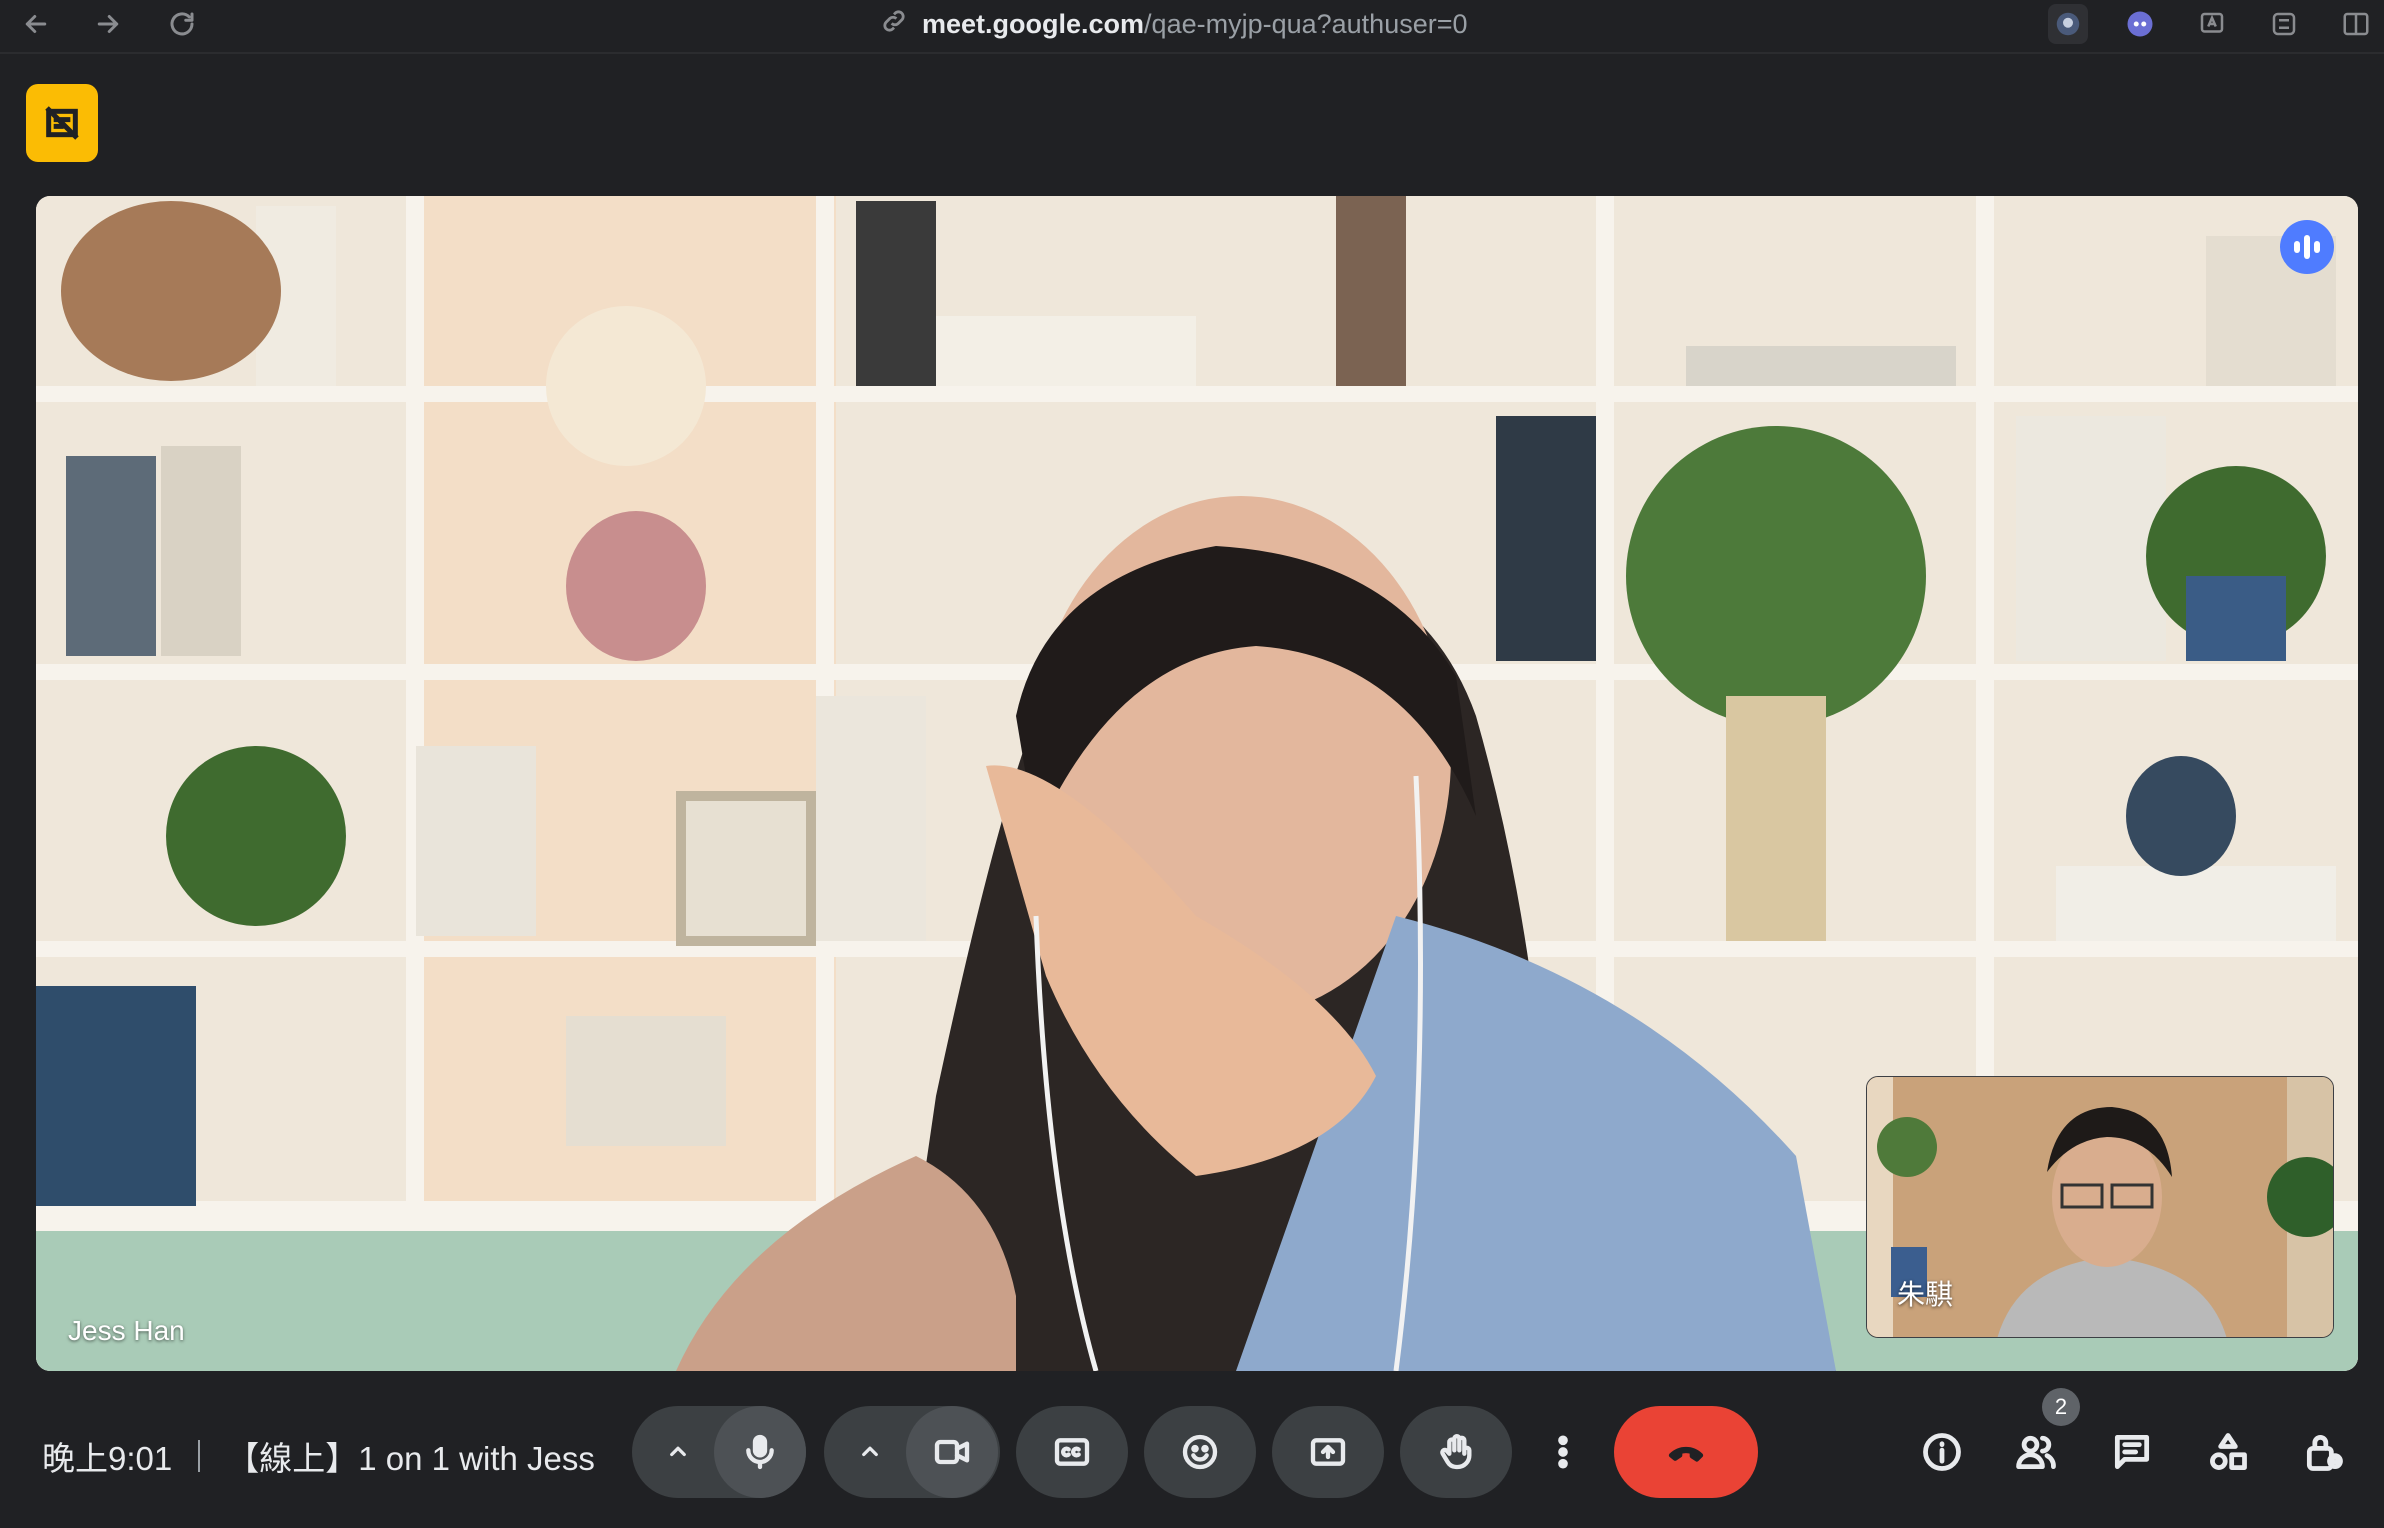  I want to click on raise-hand-button, so click(1456, 1452).